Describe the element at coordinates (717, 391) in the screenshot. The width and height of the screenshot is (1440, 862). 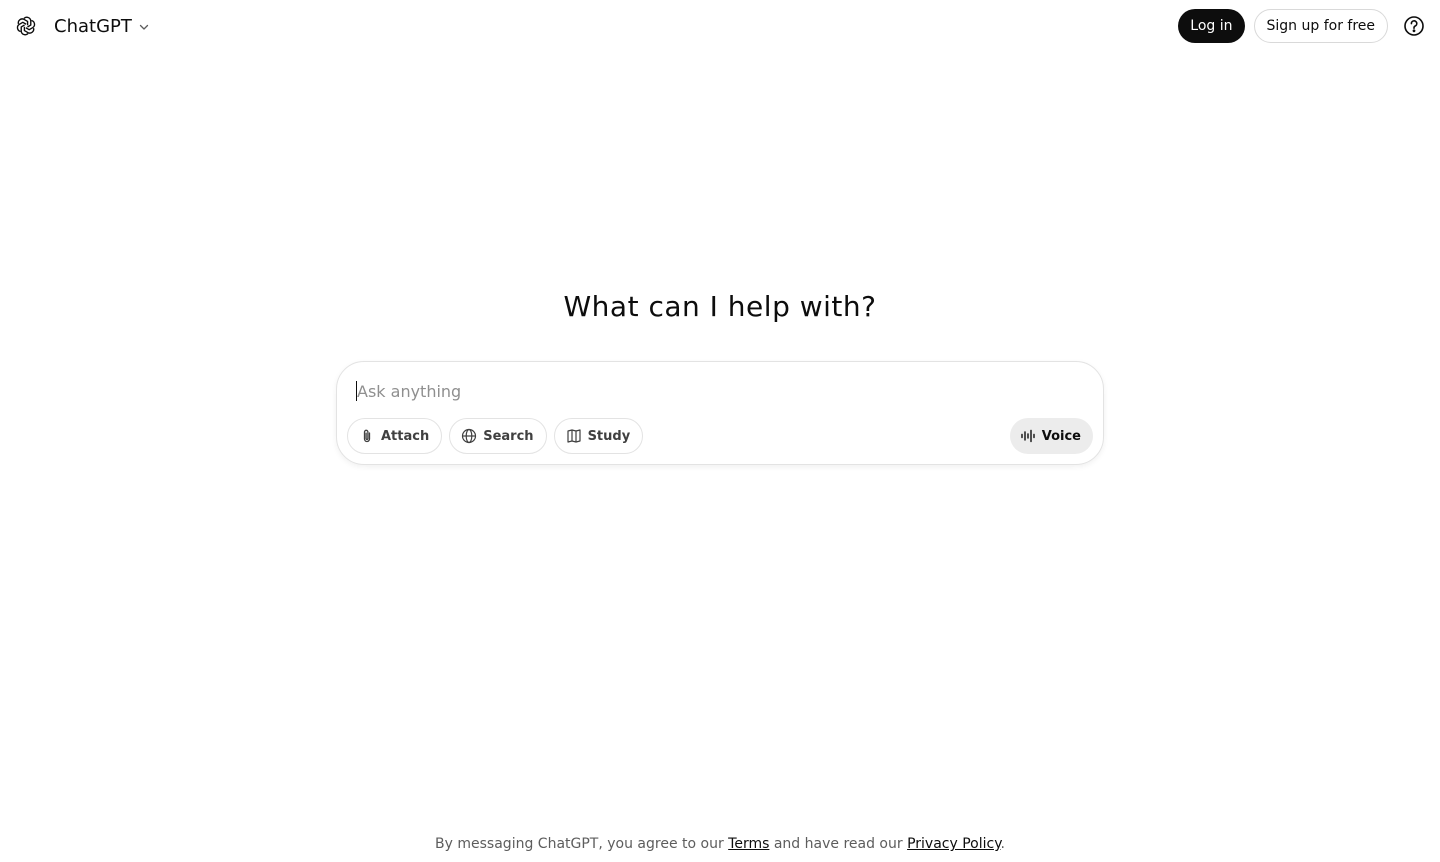
I see `prompt-input` at that location.